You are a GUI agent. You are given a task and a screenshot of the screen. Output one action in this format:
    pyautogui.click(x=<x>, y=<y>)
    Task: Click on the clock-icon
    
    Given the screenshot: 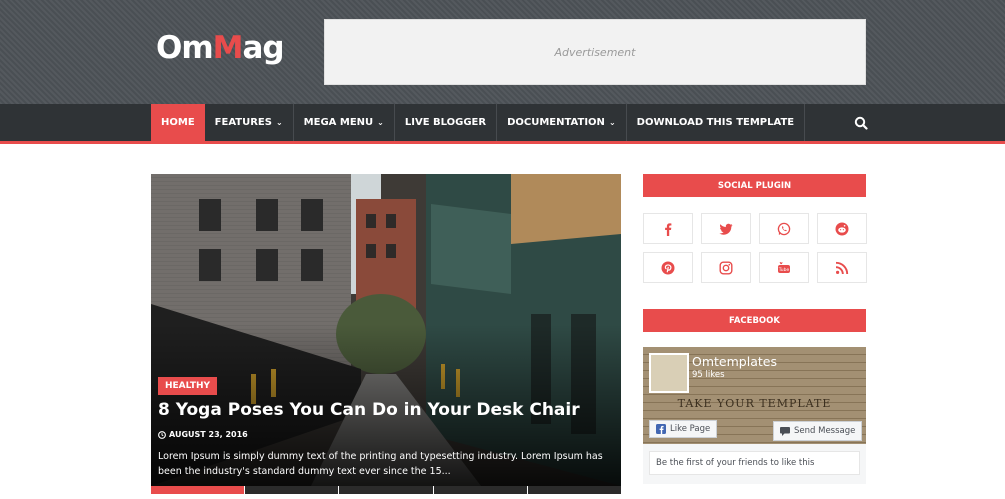 What is the action you would take?
    pyautogui.click(x=162, y=434)
    